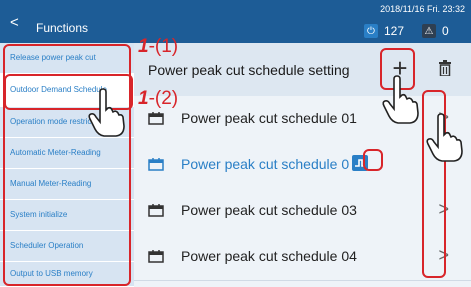 Image resolution: width=471 pixels, height=287 pixels. What do you see at coordinates (371, 31) in the screenshot?
I see `power-icon: ⏻` at bounding box center [371, 31].